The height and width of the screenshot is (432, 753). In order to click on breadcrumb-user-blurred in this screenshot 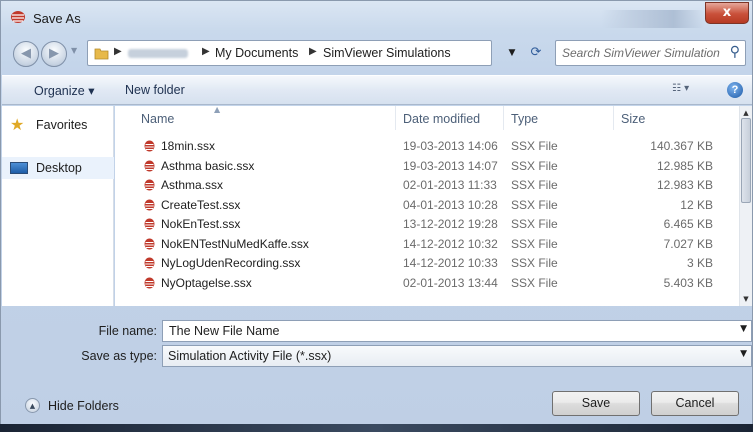, I will do `click(158, 53)`.